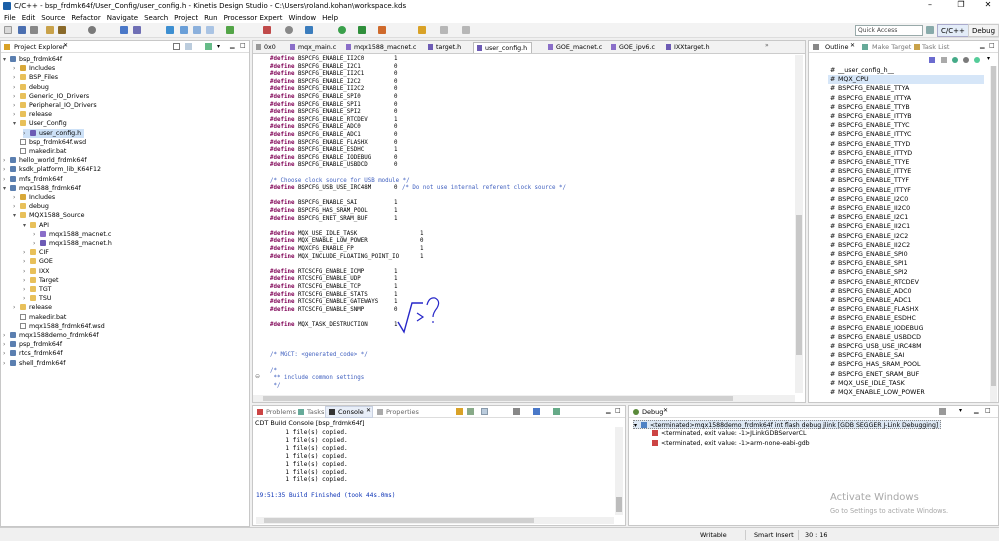 The height and width of the screenshot is (541, 999). Describe the element at coordinates (281, 412) in the screenshot. I see `problems-tab: Problems` at that location.